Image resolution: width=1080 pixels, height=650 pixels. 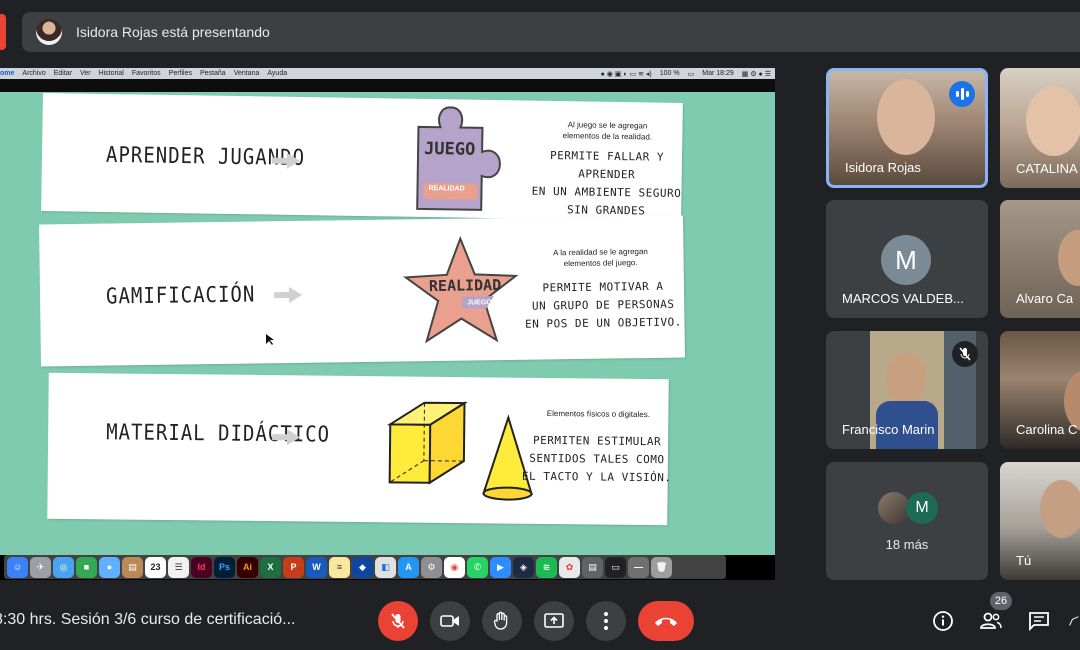 What do you see at coordinates (40, 567) in the screenshot?
I see `launchpad-icon: ✈` at bounding box center [40, 567].